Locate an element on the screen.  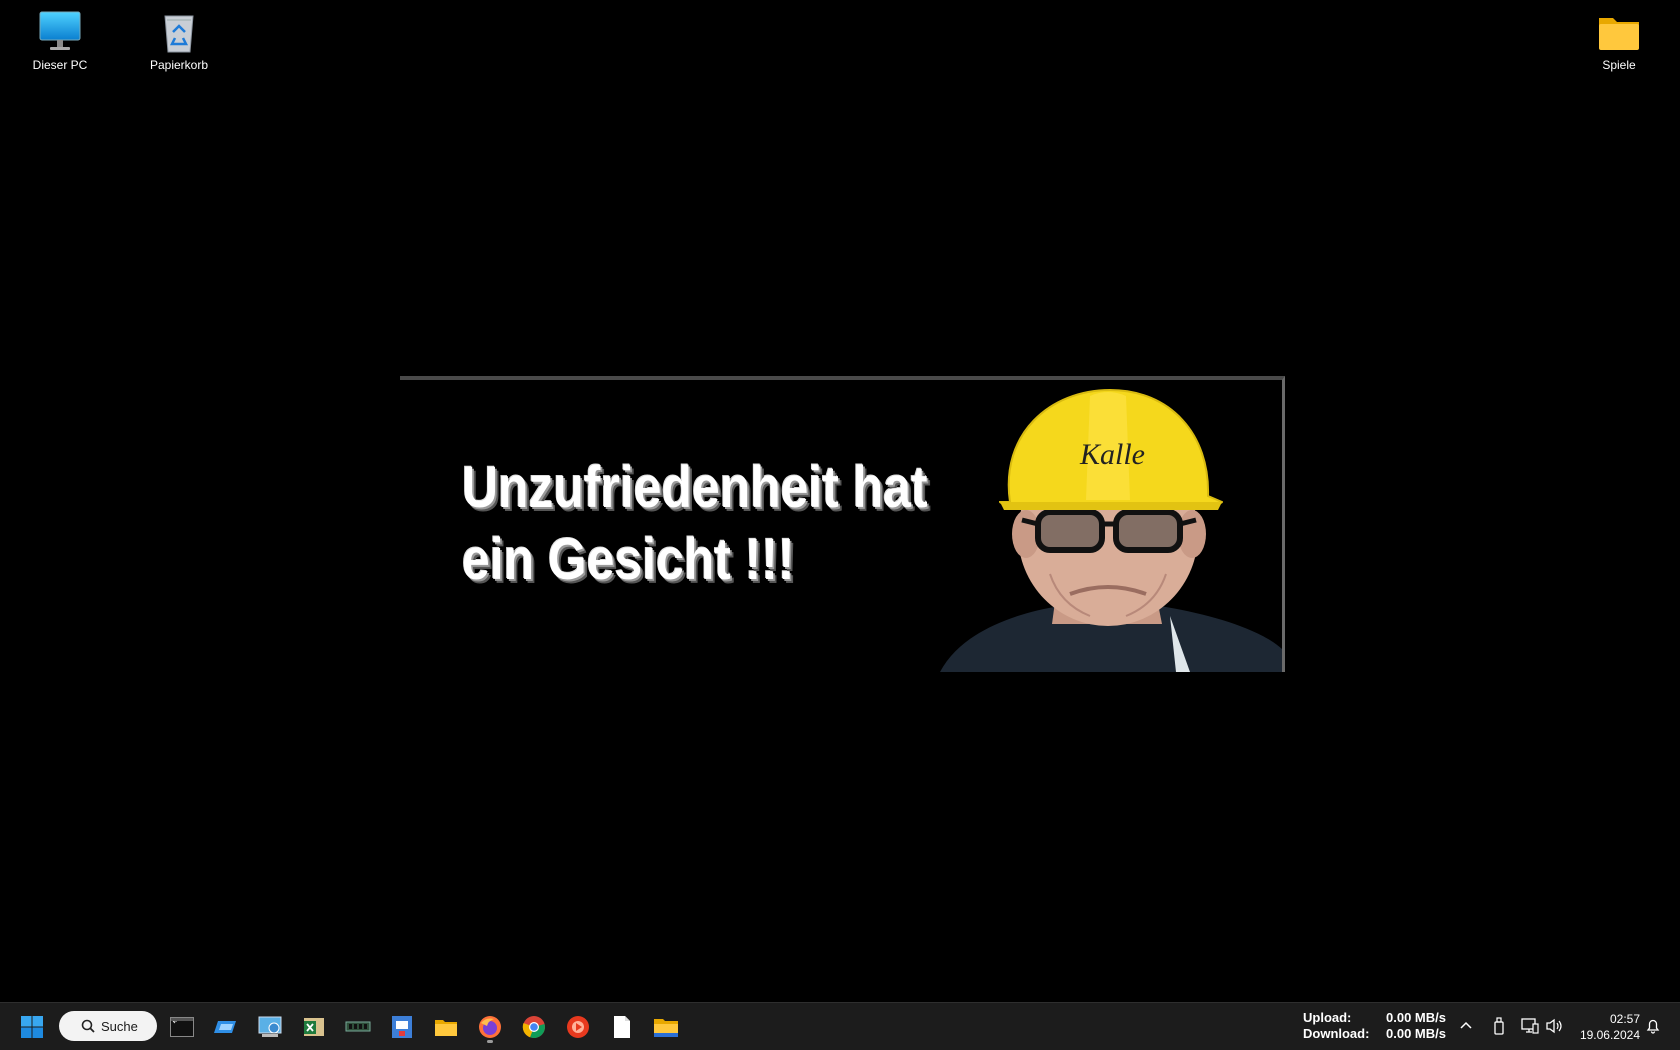
bell-icon is located at coordinates (1653, 1026).